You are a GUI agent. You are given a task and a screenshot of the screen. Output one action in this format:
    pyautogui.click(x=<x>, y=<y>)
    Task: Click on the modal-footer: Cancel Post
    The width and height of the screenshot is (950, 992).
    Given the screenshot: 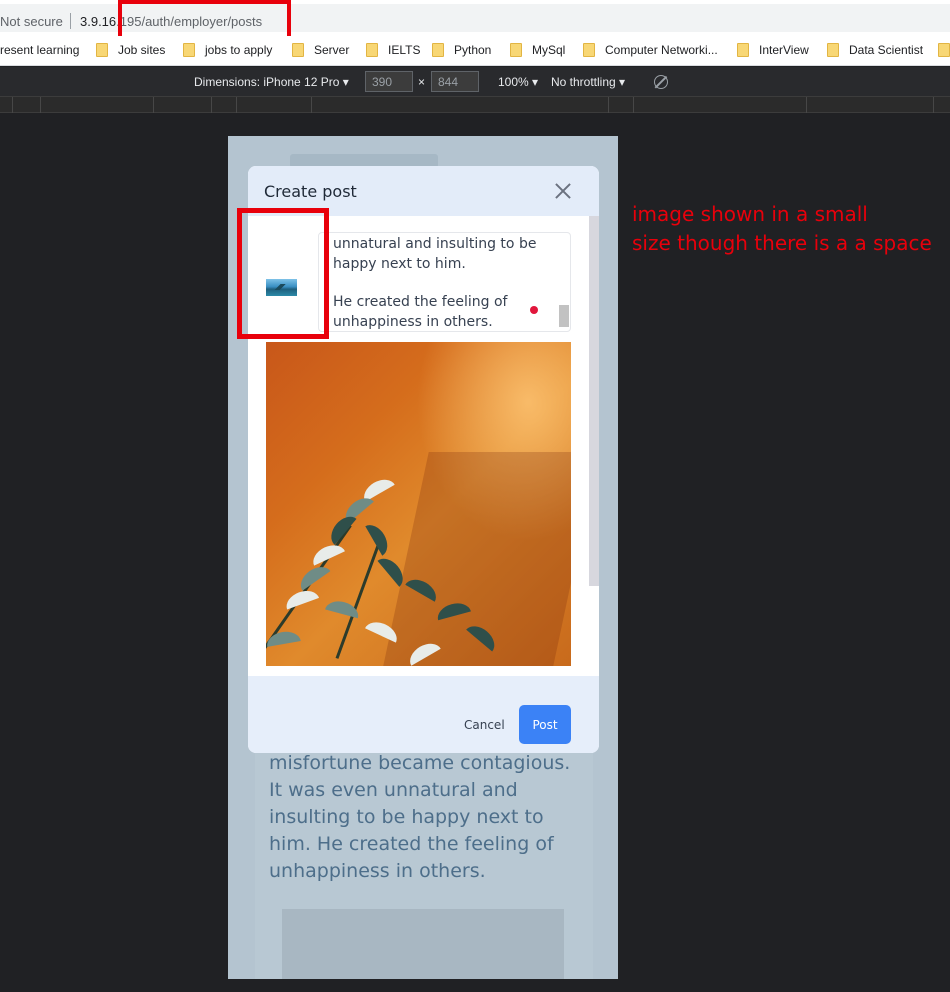 What is the action you would take?
    pyautogui.click(x=423, y=714)
    